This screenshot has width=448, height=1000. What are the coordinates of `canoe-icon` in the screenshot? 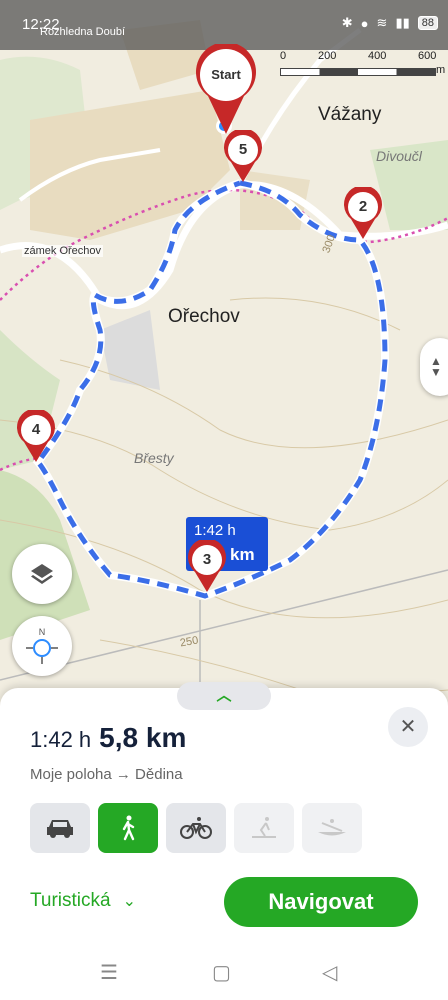 It's located at (332, 827).